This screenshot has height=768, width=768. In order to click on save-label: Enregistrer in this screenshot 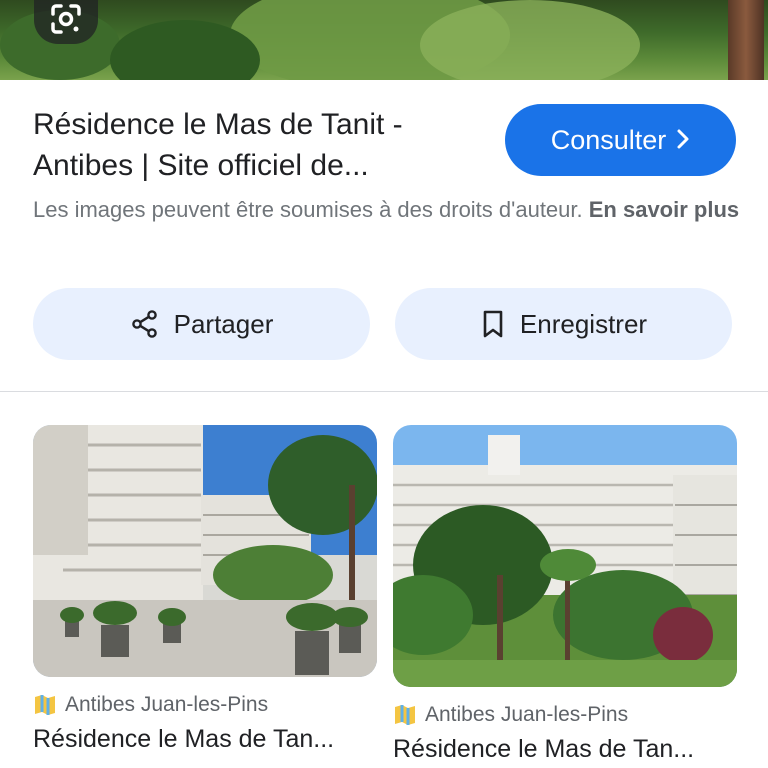, I will do `click(583, 323)`.